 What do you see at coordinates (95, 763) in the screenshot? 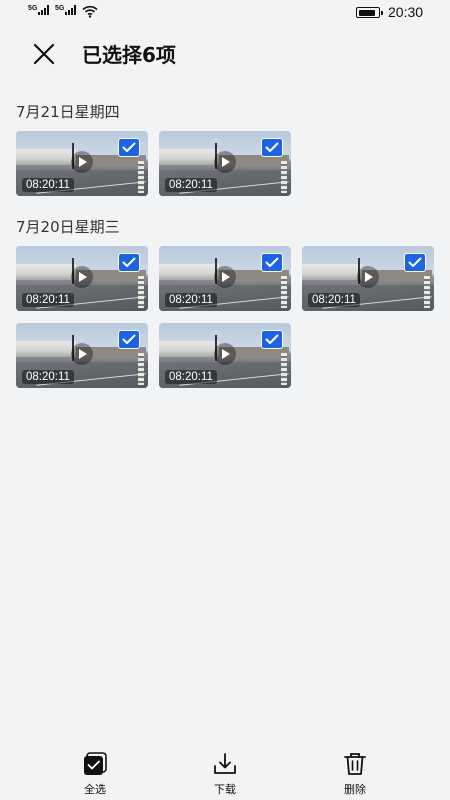
I see `select-all-icon` at bounding box center [95, 763].